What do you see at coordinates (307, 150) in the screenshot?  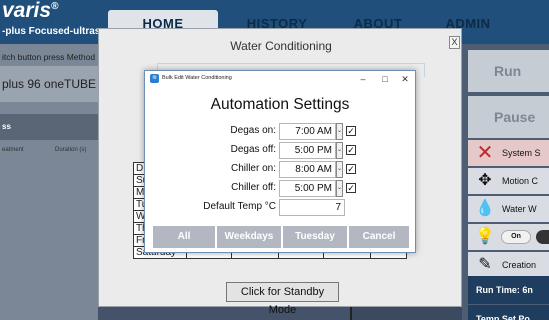 I see `degas-off-time-input: 5:00 PM` at bounding box center [307, 150].